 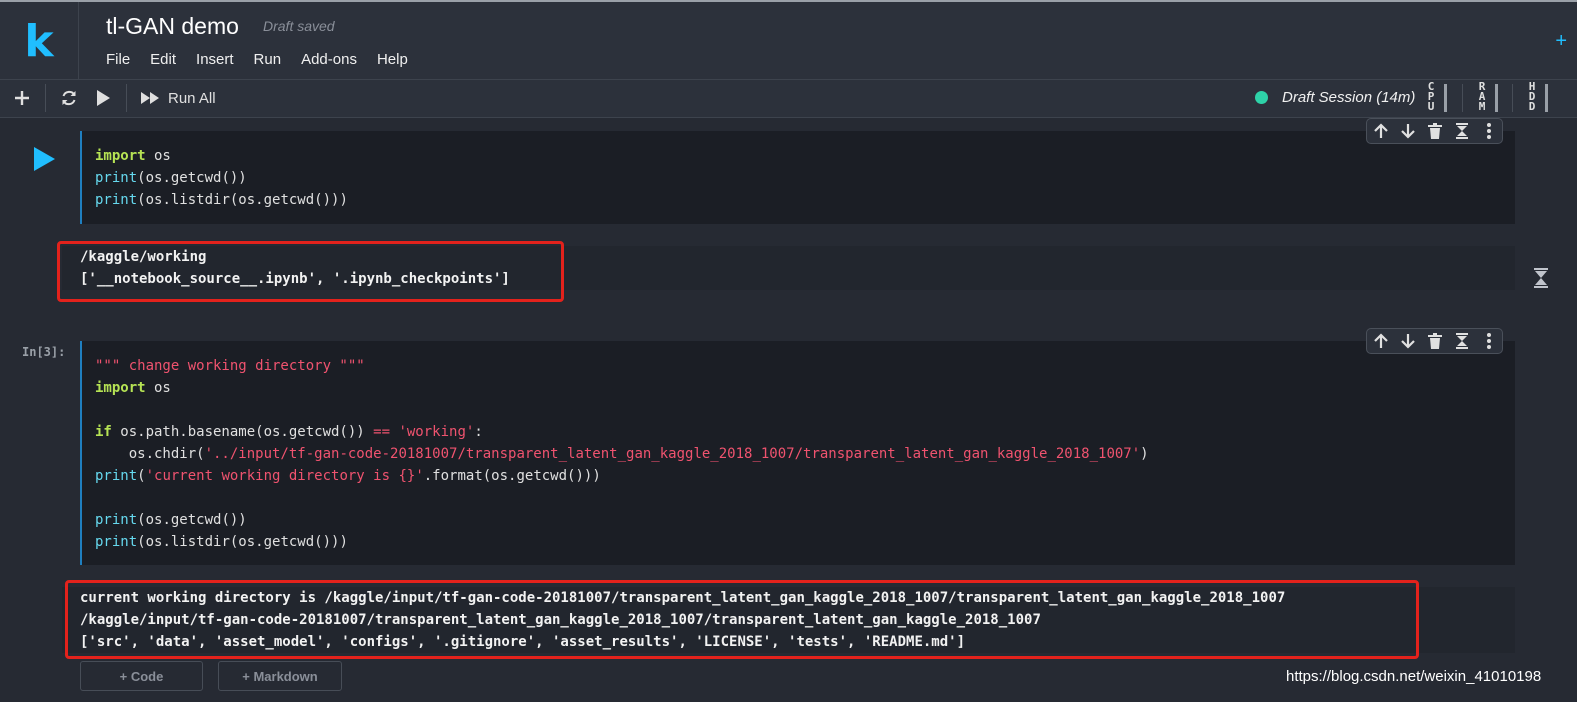 I want to click on code-token: """ change working directory """, so click(x=230, y=366).